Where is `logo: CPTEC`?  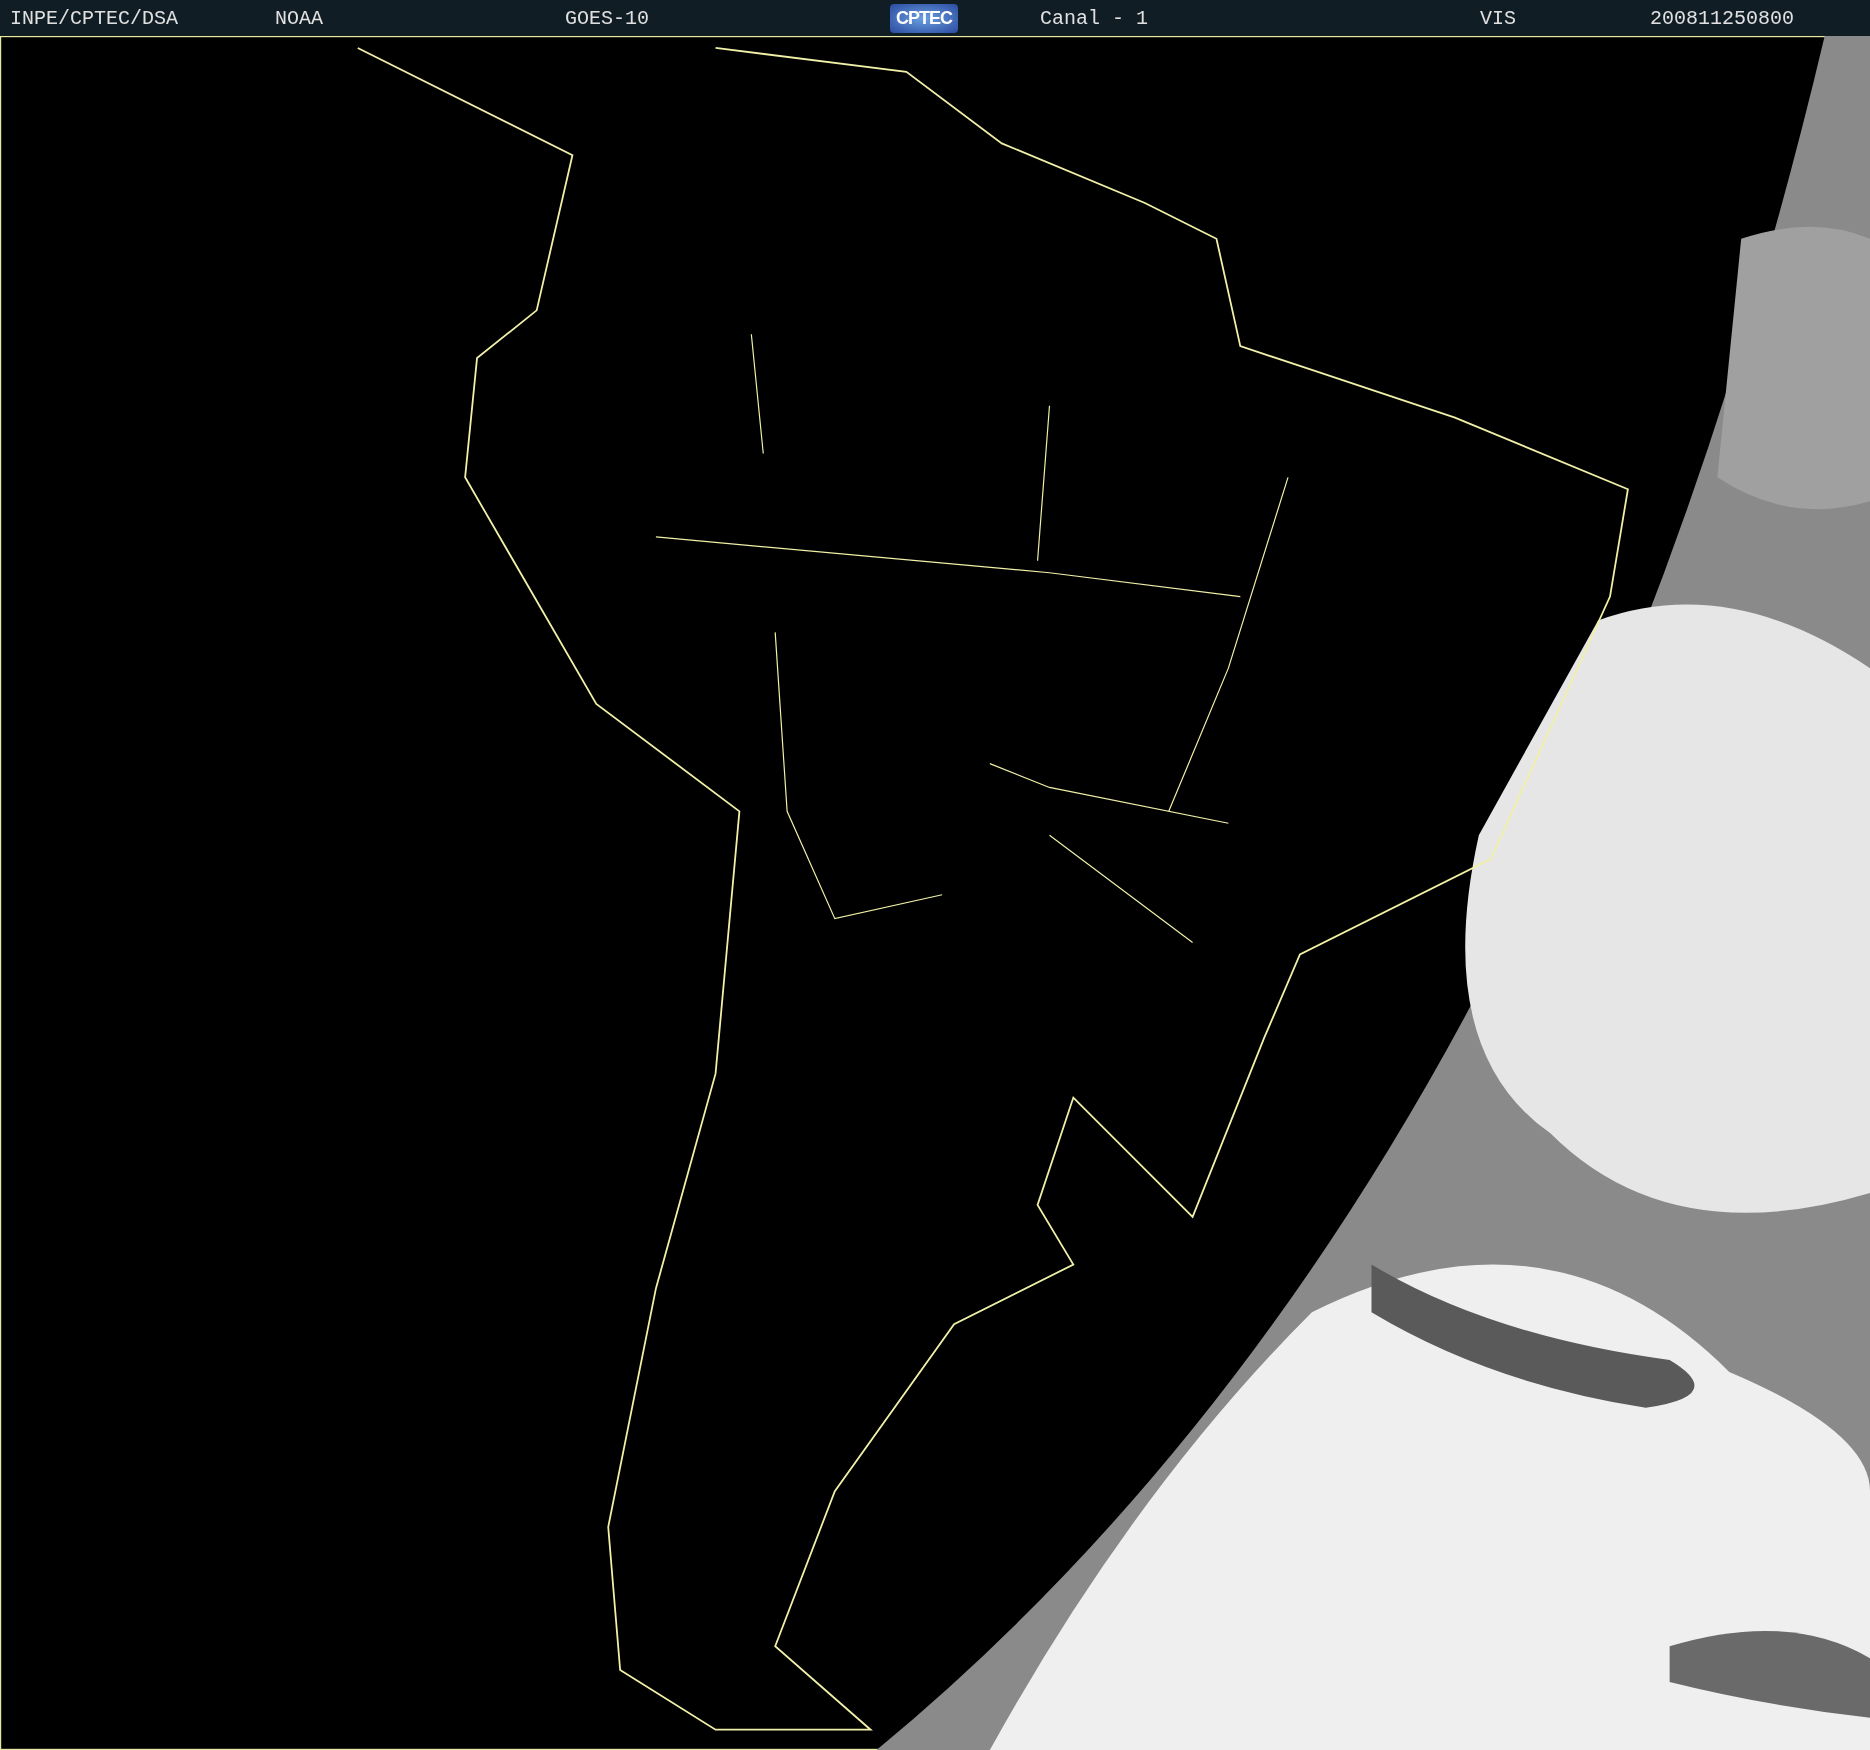 logo: CPTEC is located at coordinates (924, 18).